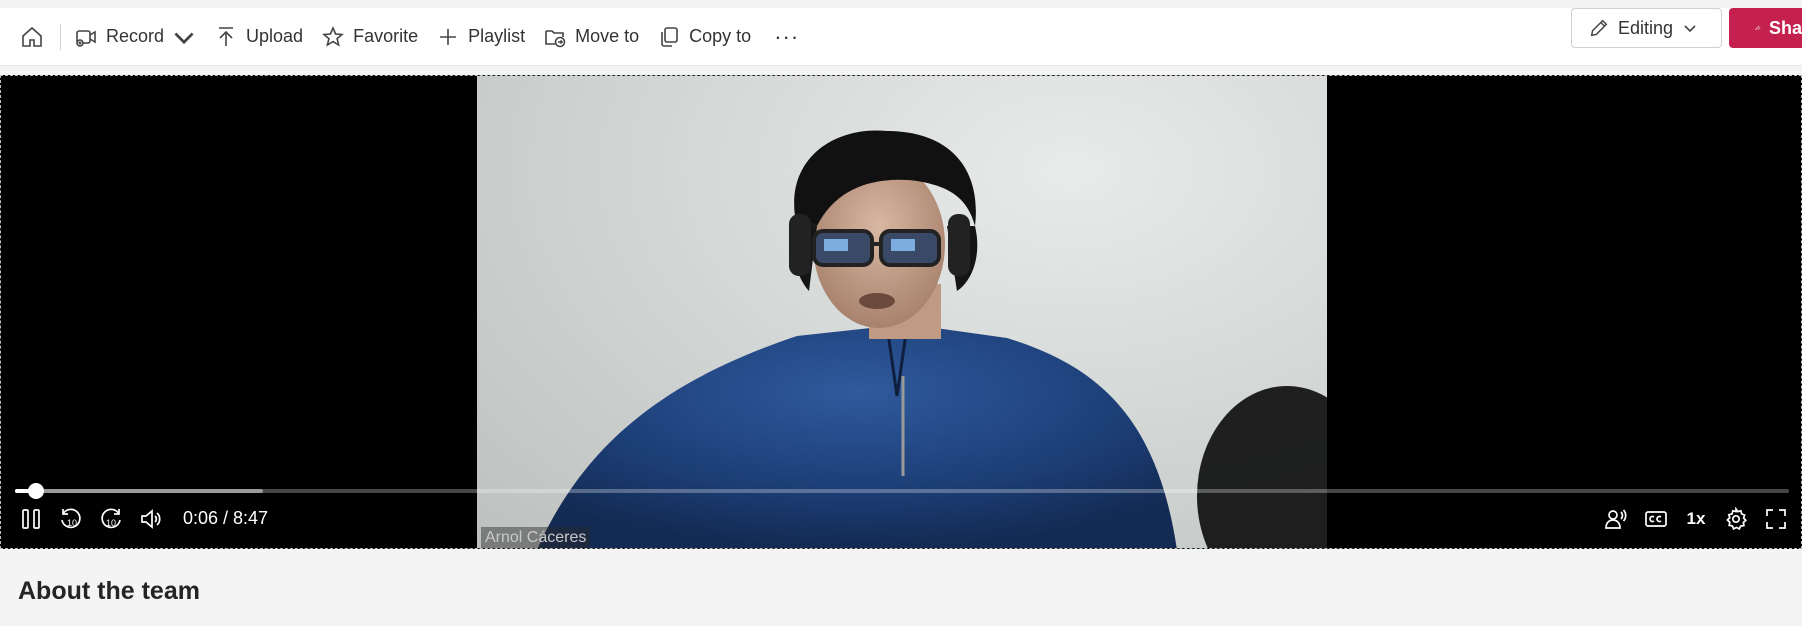 The width and height of the screenshot is (1802, 626). I want to click on speaker-coach-button, so click(1616, 519).